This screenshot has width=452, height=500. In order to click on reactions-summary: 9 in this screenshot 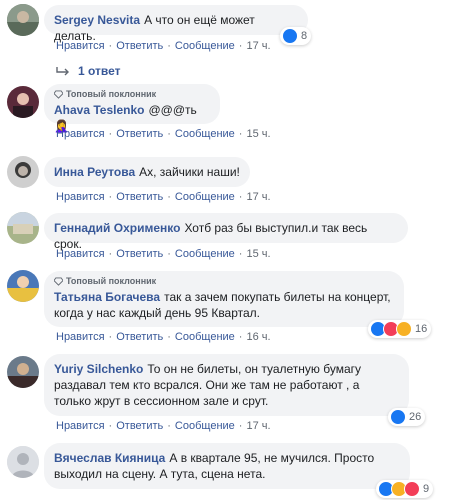, I will do `click(405, 489)`.